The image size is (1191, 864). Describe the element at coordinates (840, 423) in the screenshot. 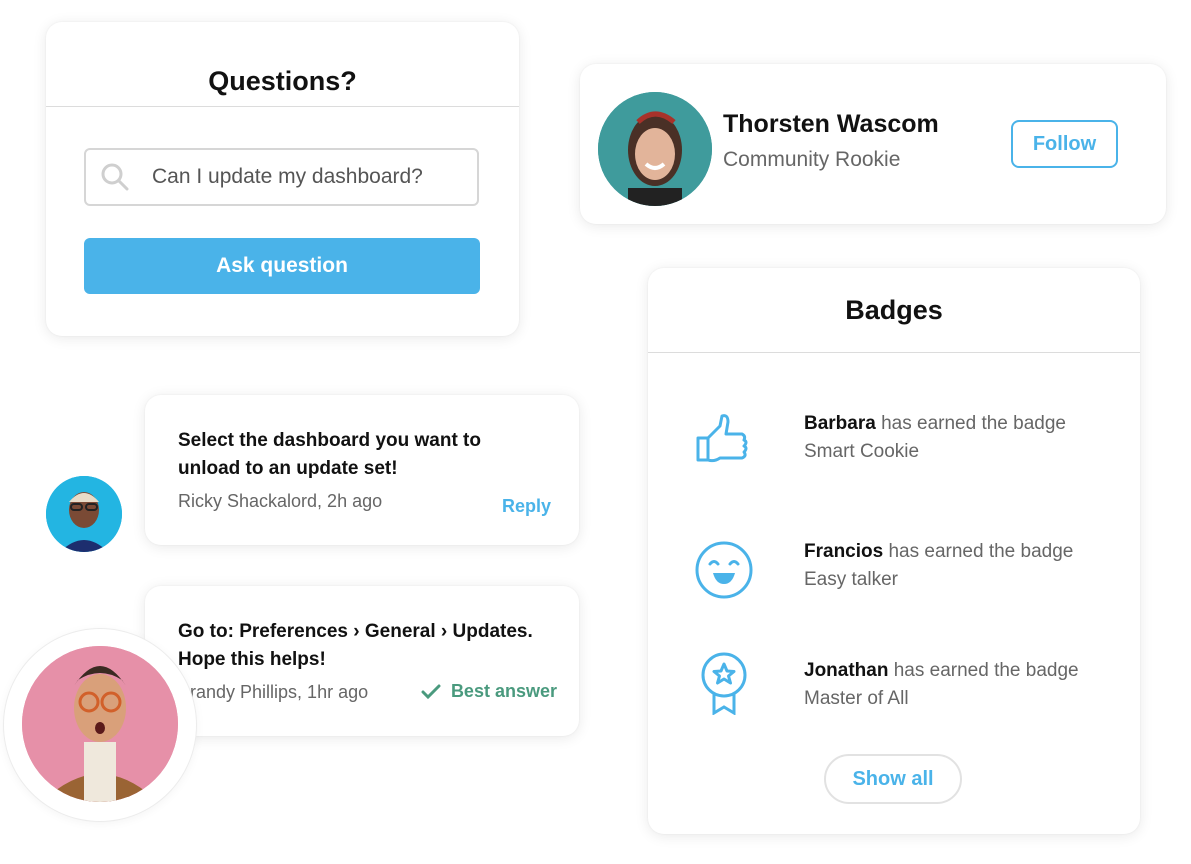

I see `badge-user: Barbara` at that location.